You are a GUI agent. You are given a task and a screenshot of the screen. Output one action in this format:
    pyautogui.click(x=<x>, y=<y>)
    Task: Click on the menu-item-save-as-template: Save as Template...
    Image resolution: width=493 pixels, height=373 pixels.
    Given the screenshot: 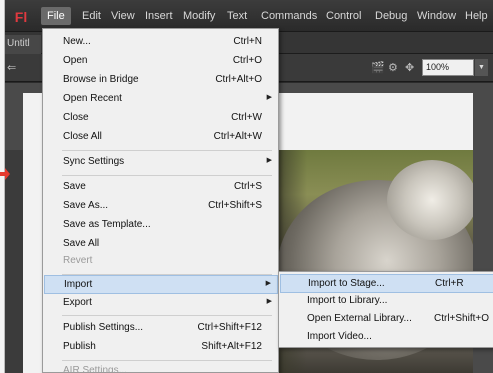 What is the action you would take?
    pyautogui.click(x=161, y=225)
    